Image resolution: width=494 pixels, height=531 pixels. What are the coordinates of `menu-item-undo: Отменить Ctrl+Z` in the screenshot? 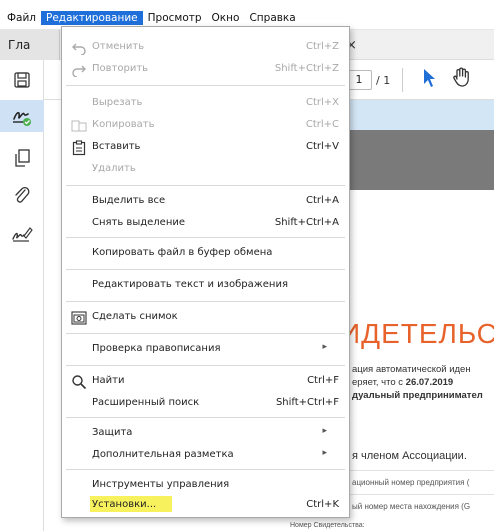 It's located at (205, 48).